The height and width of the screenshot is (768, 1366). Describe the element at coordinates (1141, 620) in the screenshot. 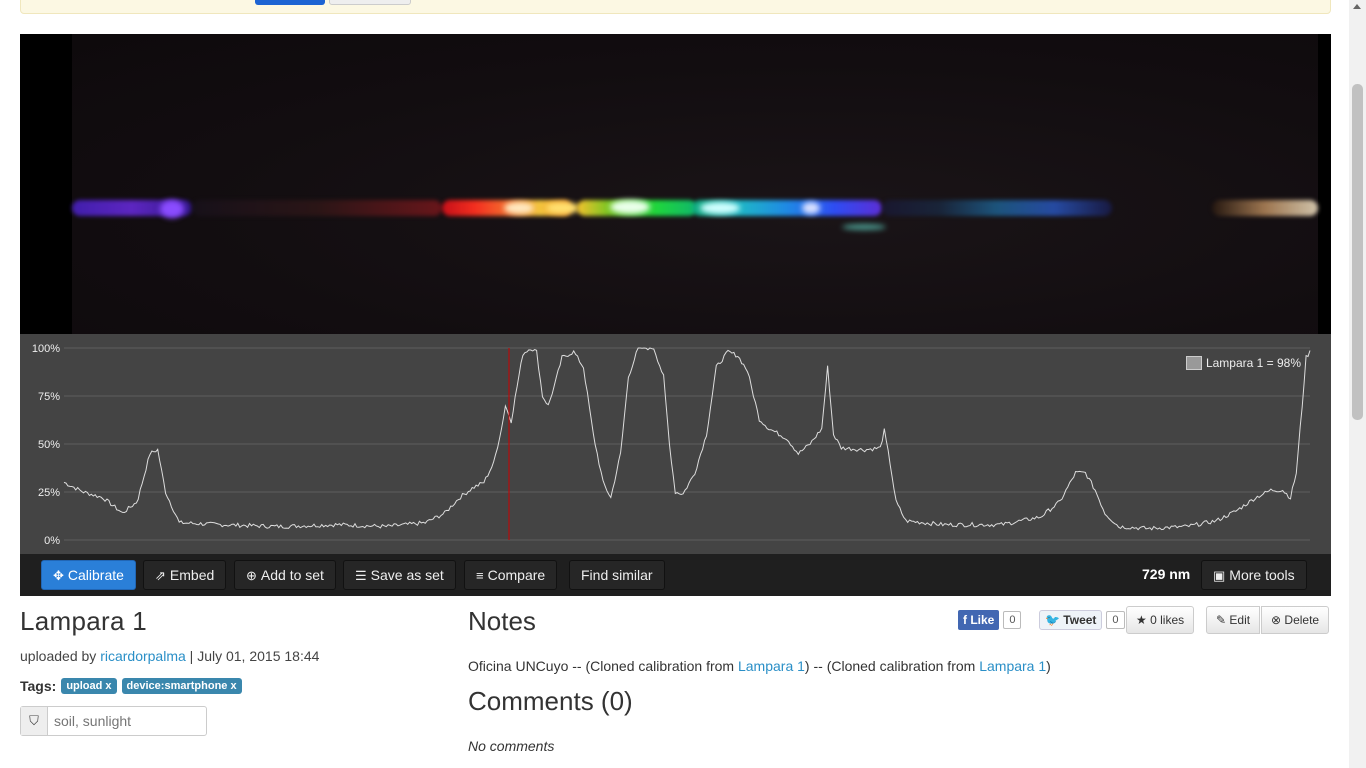

I see `star-icon: ★` at that location.